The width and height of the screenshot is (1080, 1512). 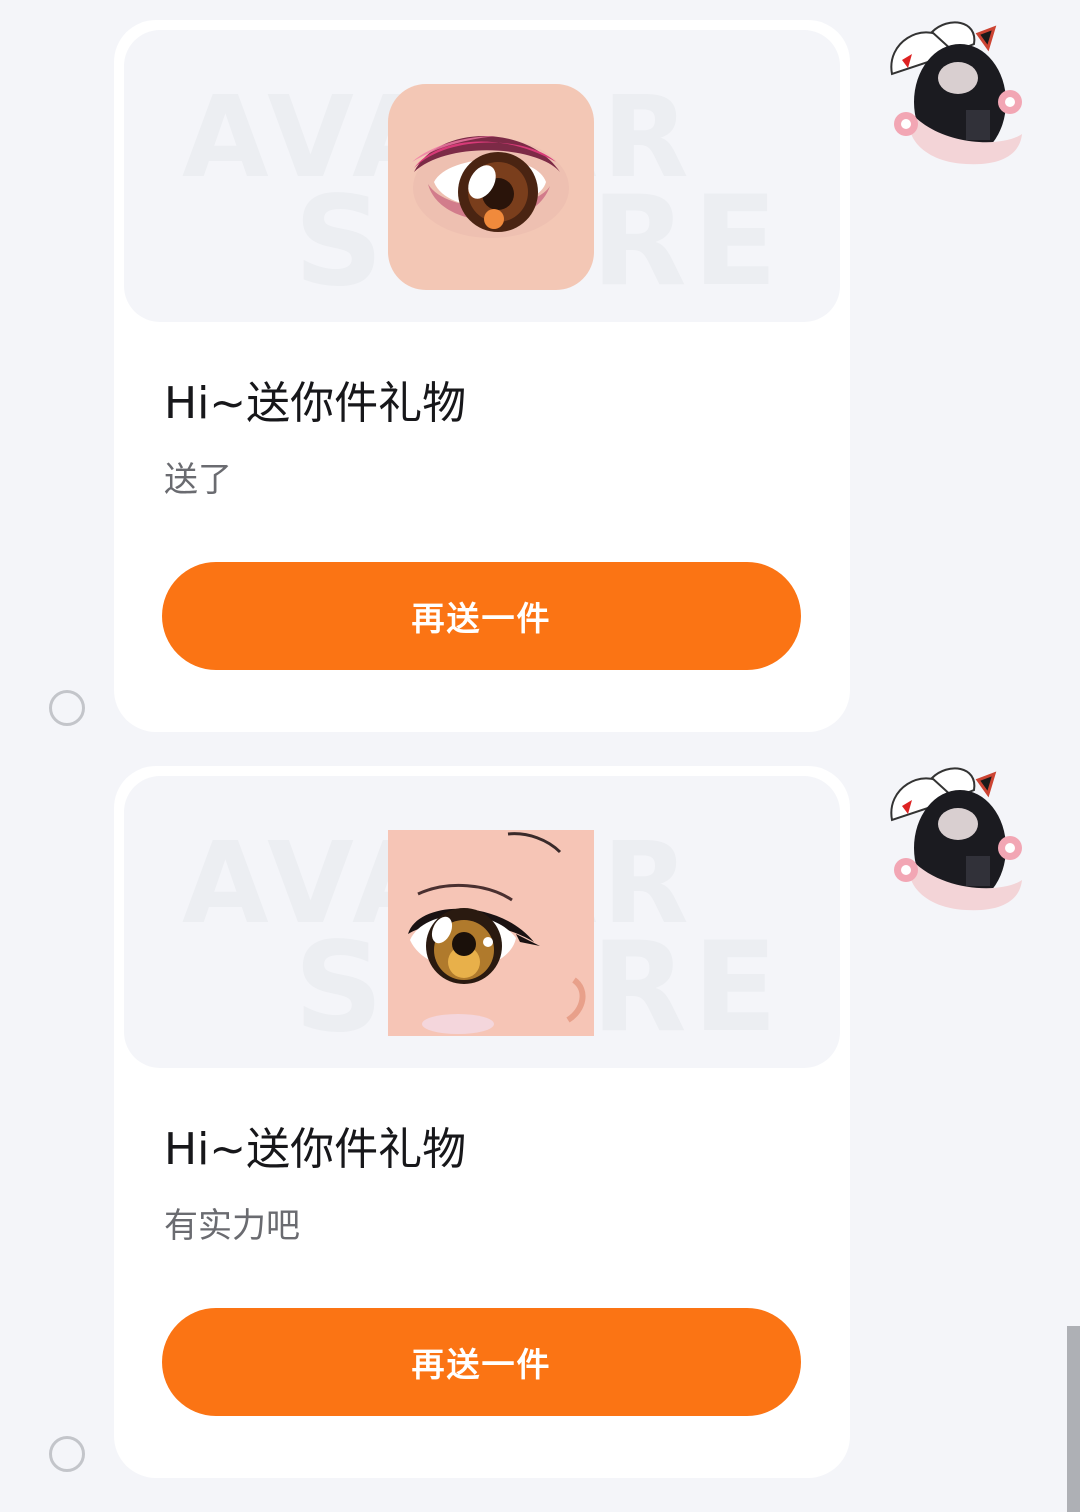 What do you see at coordinates (491, 933) in the screenshot?
I see `amber-anime-eye-icon` at bounding box center [491, 933].